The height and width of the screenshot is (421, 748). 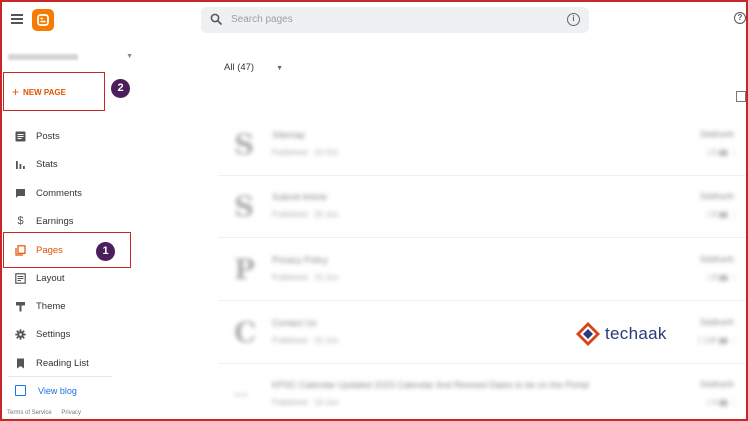 What do you see at coordinates (20, 390) in the screenshot?
I see `external-link-icon` at bounding box center [20, 390].